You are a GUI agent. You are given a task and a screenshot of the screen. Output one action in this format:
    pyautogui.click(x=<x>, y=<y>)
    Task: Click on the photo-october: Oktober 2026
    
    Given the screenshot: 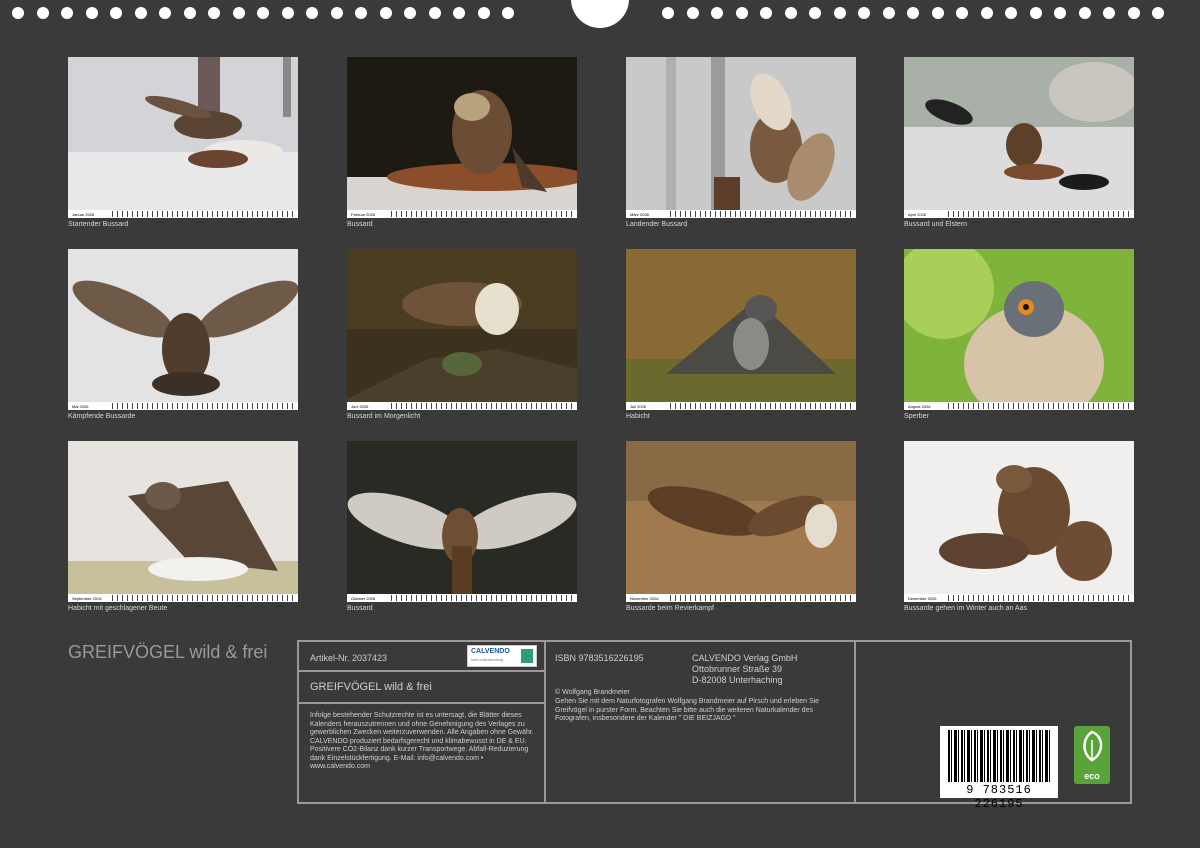 What is the action you would take?
    pyautogui.click(x=462, y=521)
    